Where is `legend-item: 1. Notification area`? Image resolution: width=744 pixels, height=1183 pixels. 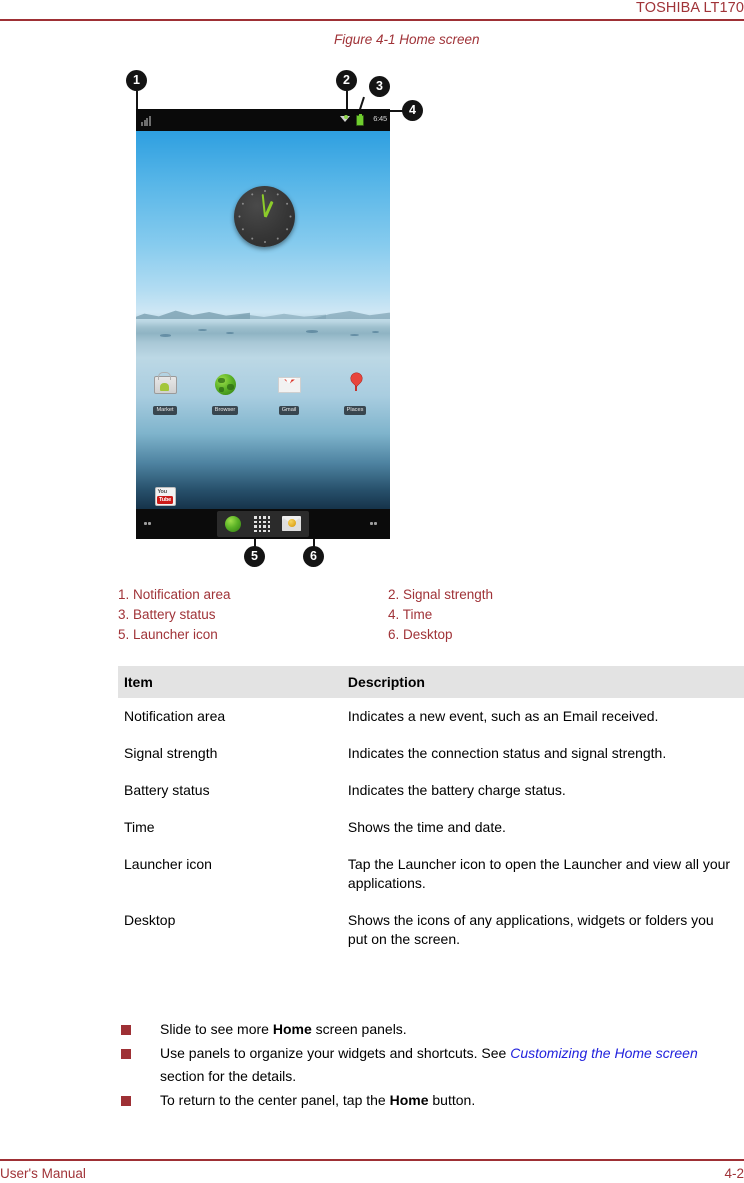
legend-item: 1. Notification area is located at coordinates (174, 594).